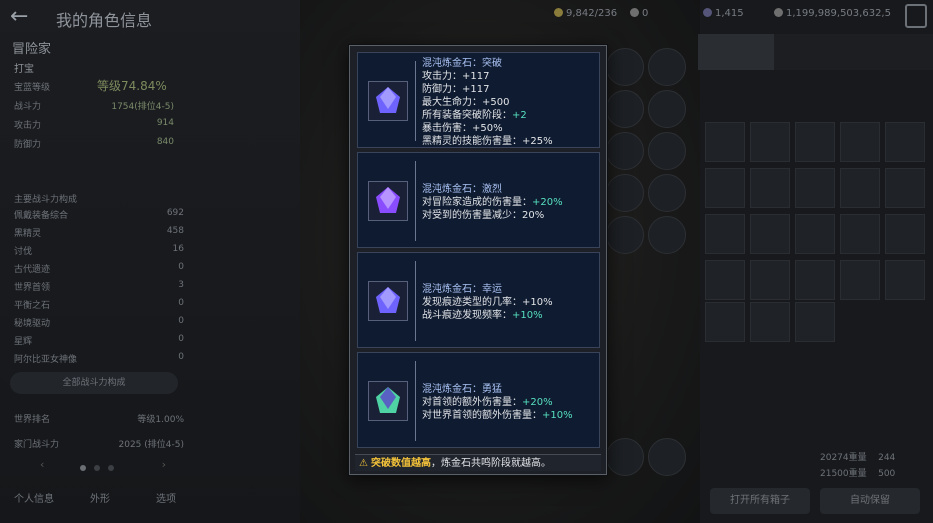 The image size is (933, 523). I want to click on effect-line: 战斗痕迹发现频率：+10%, so click(482, 315).